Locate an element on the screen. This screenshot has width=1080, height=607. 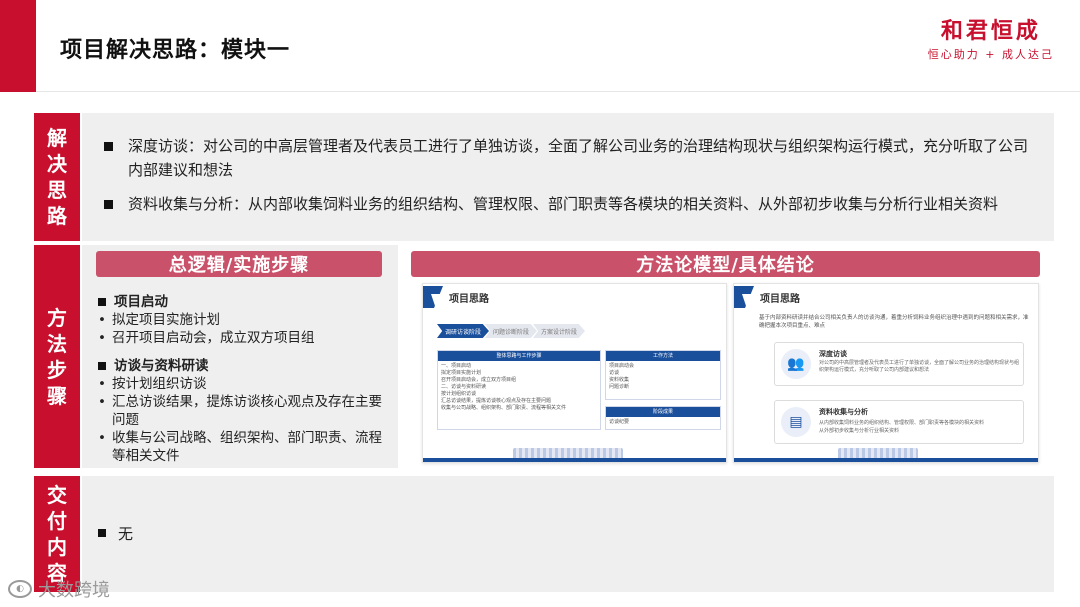
step-heading: 项目启动 is located at coordinates (243, 302).